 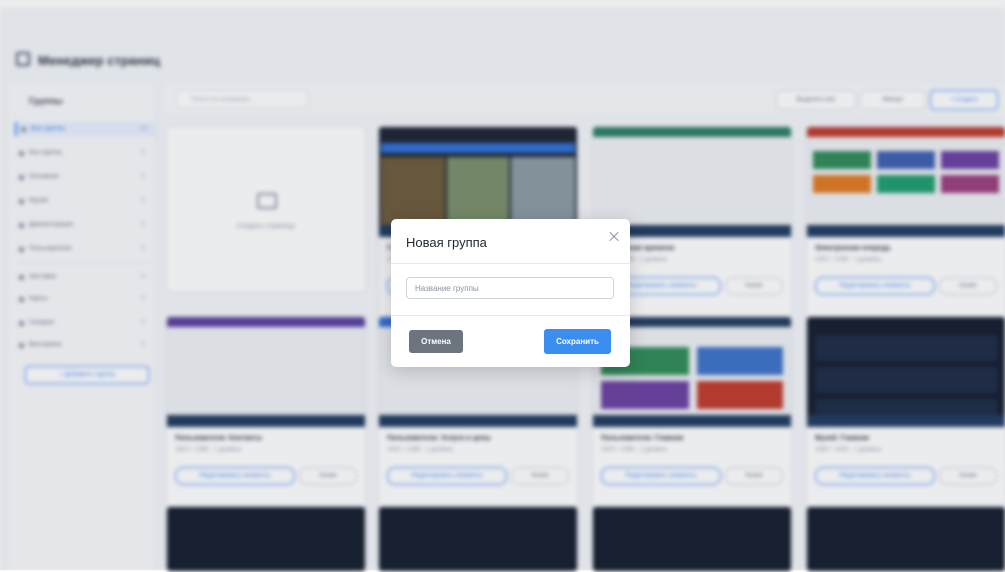 What do you see at coordinates (446, 242) in the screenshot?
I see `dialog-title: Новая группа` at bounding box center [446, 242].